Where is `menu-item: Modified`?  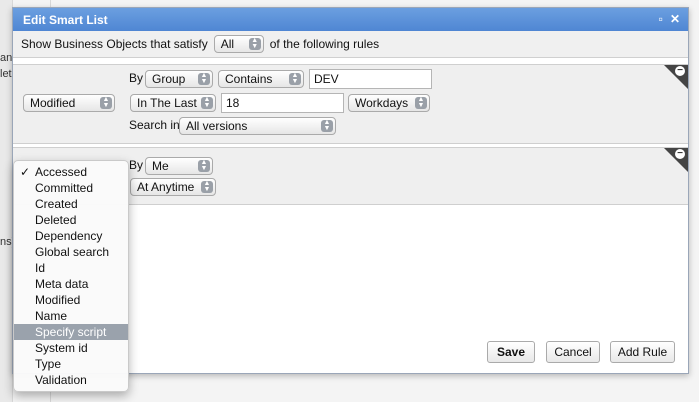
menu-item: Modified is located at coordinates (71, 300).